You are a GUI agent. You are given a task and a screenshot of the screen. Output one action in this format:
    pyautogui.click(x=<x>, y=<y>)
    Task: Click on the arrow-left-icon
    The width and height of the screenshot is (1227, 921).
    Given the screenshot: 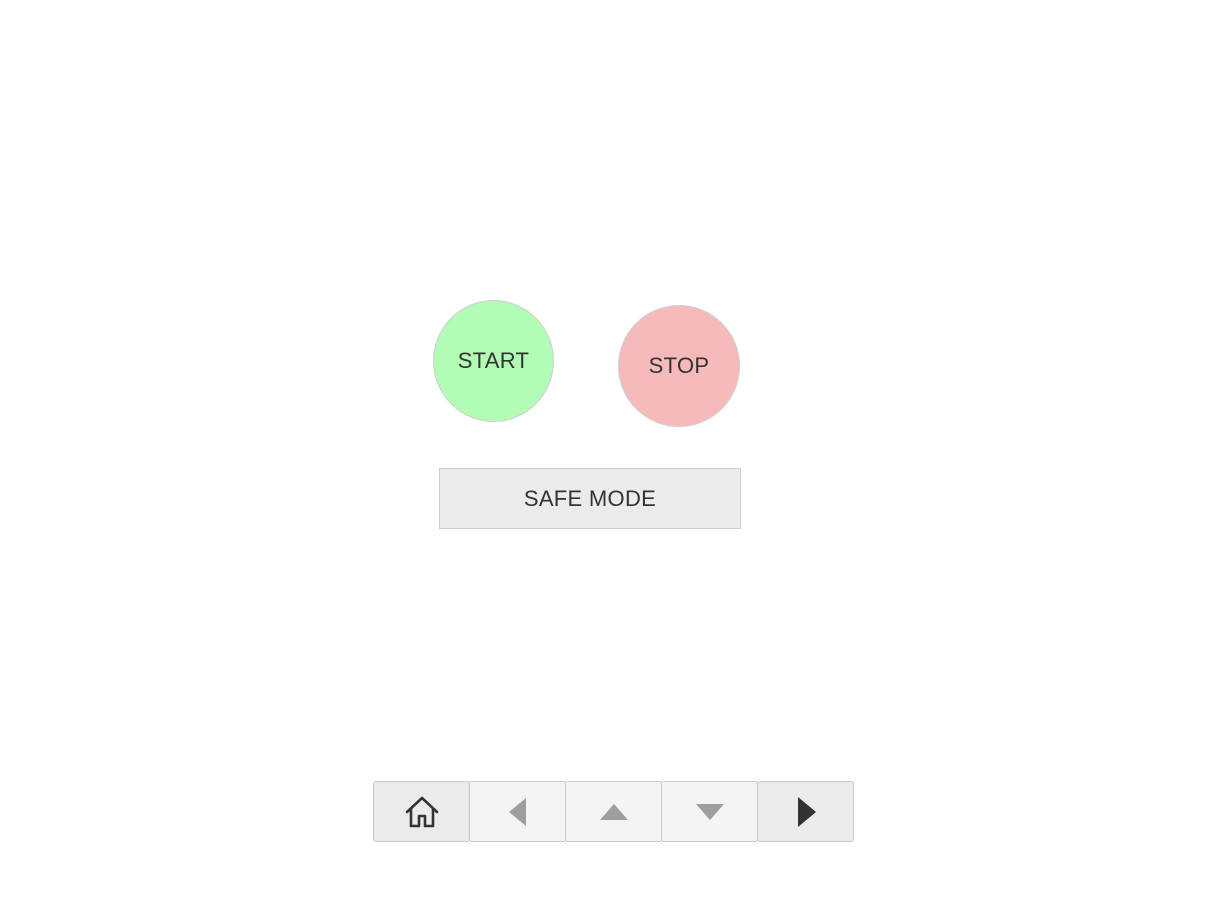 What is the action you would take?
    pyautogui.click(x=518, y=812)
    